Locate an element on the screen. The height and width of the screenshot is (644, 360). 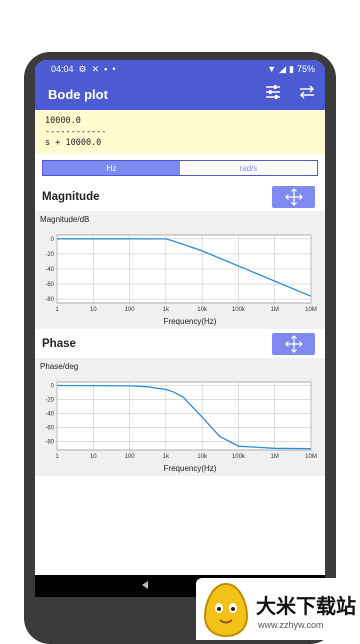
magnitude-move-button is located at coordinates (293, 197).